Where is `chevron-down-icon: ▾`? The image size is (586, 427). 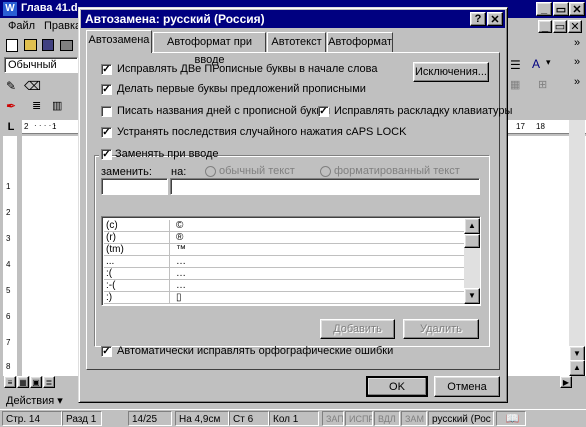
chevron-down-icon: ▾ is located at coordinates (548, 62).